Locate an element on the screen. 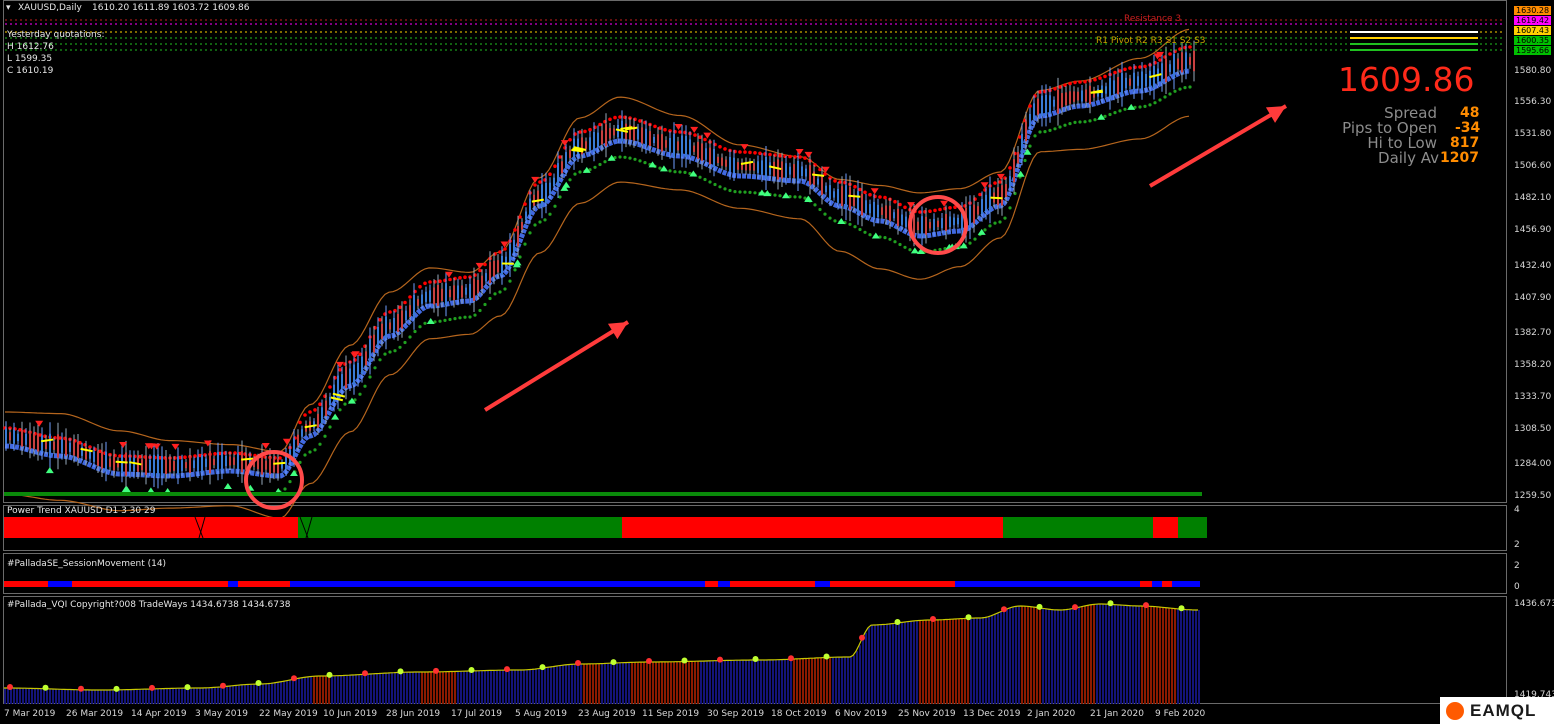 The width and height of the screenshot is (1554, 724). date-tick: 23 Aug 2019 is located at coordinates (607, 714).